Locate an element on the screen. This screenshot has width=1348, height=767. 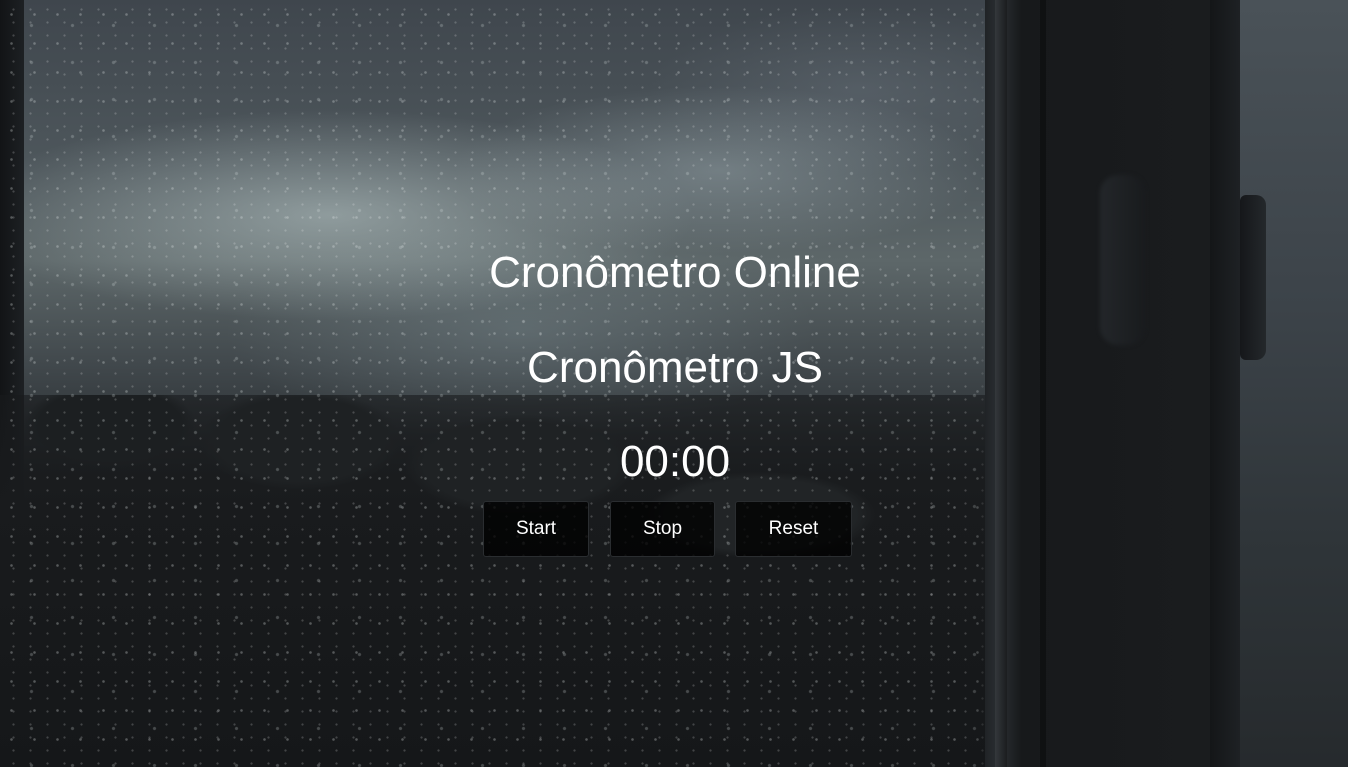
stopwatch-display: 00:00 is located at coordinates (675, 461).